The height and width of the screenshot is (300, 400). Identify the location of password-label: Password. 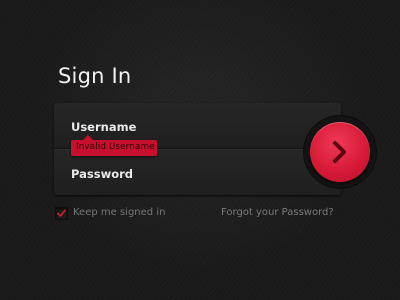
(102, 174).